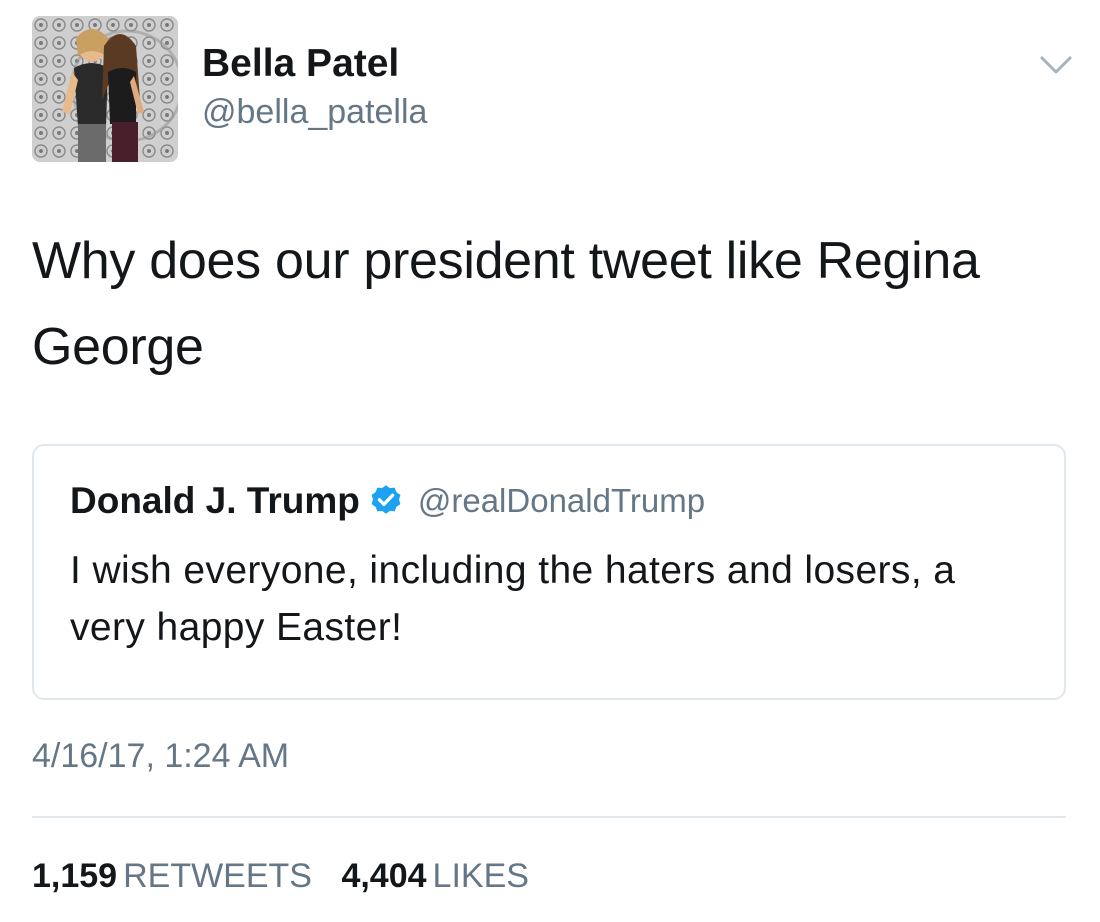 The image size is (1100, 922). I want to click on avatar, so click(105, 89).